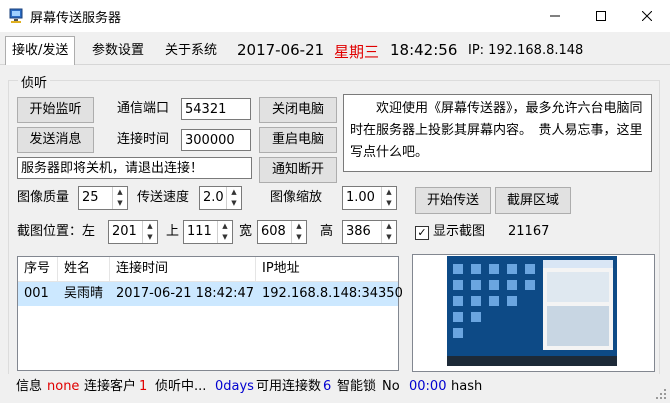 The height and width of the screenshot is (403, 670). I want to click on listen-group-label: 侦听, so click(34, 81).